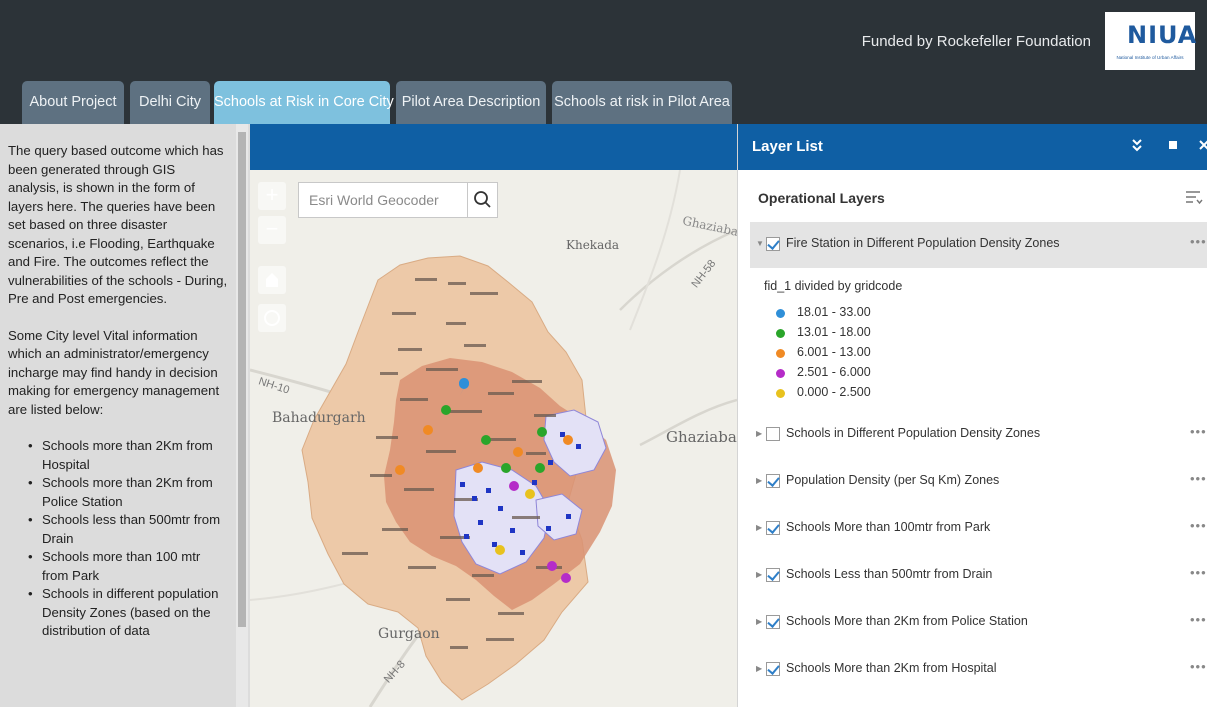  What do you see at coordinates (834, 332) in the screenshot?
I see `legend-label: 13.01 - 18.00` at bounding box center [834, 332].